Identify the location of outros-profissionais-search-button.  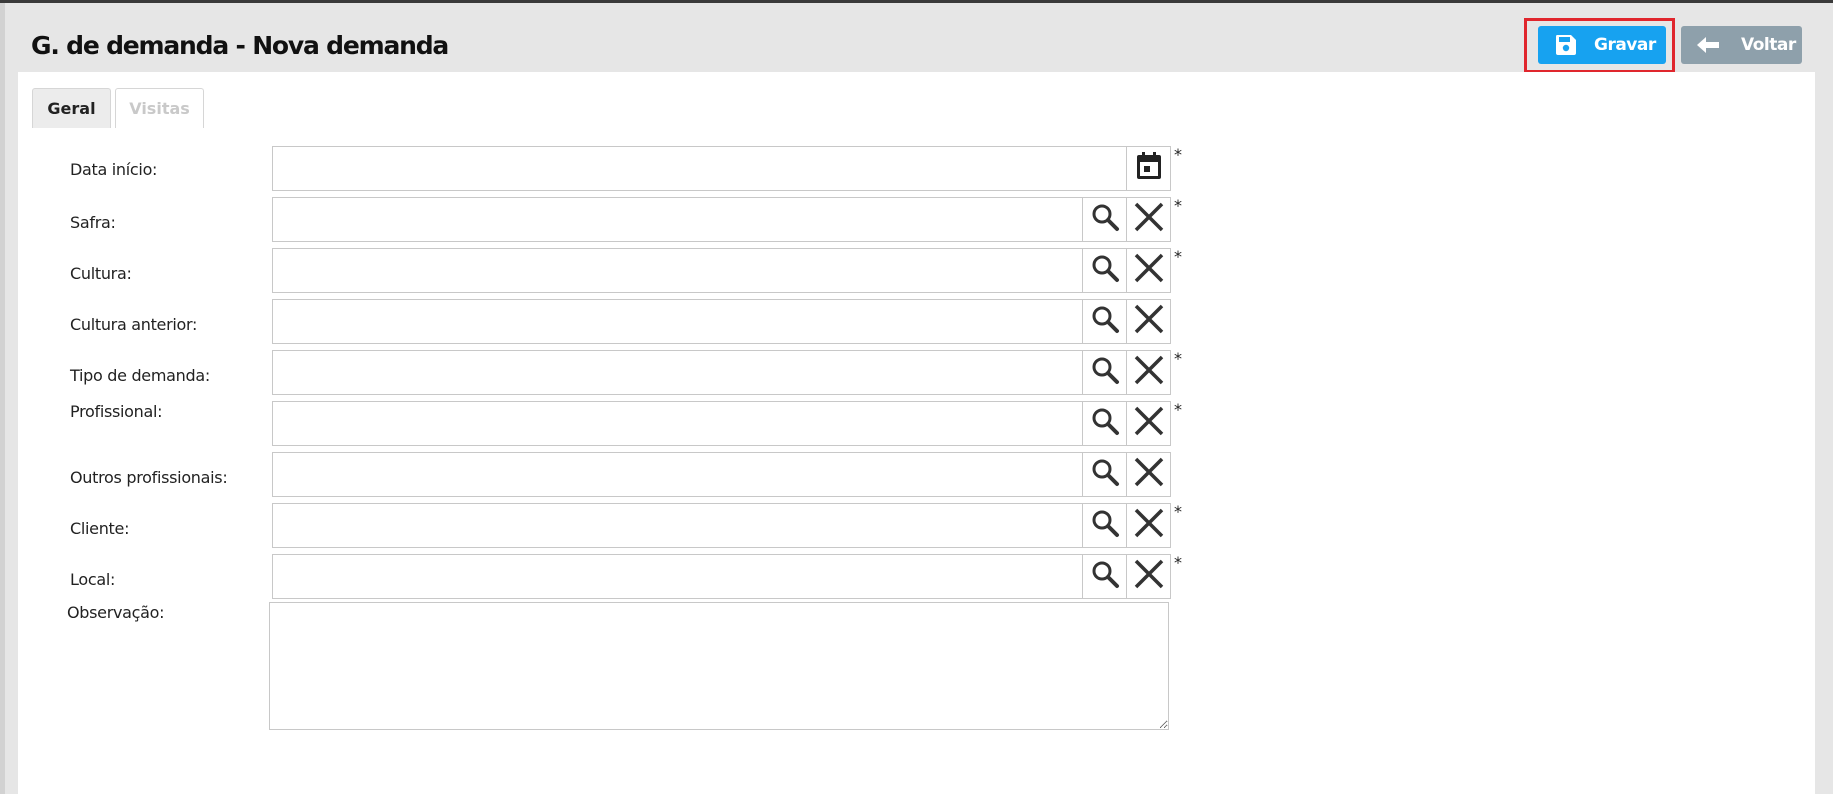
(1104, 474).